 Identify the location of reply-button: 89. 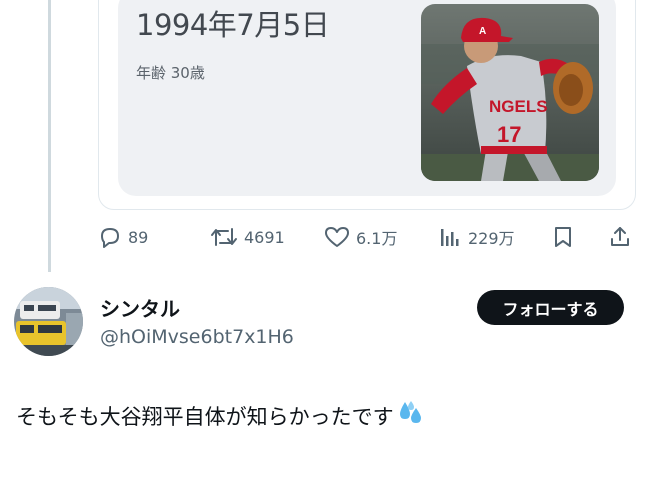
(123, 237).